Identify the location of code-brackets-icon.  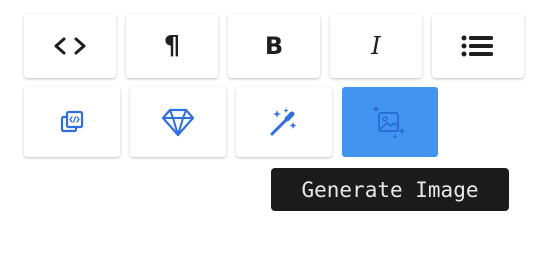
(70, 46).